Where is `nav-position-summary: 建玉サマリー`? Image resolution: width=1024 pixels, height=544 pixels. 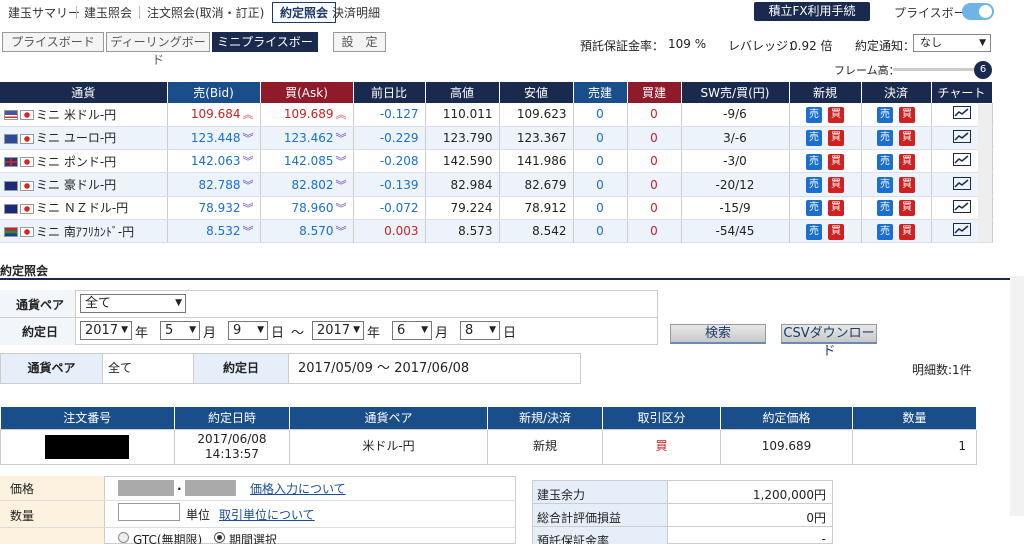
nav-position-summary: 建玉サマリー is located at coordinates (44, 12).